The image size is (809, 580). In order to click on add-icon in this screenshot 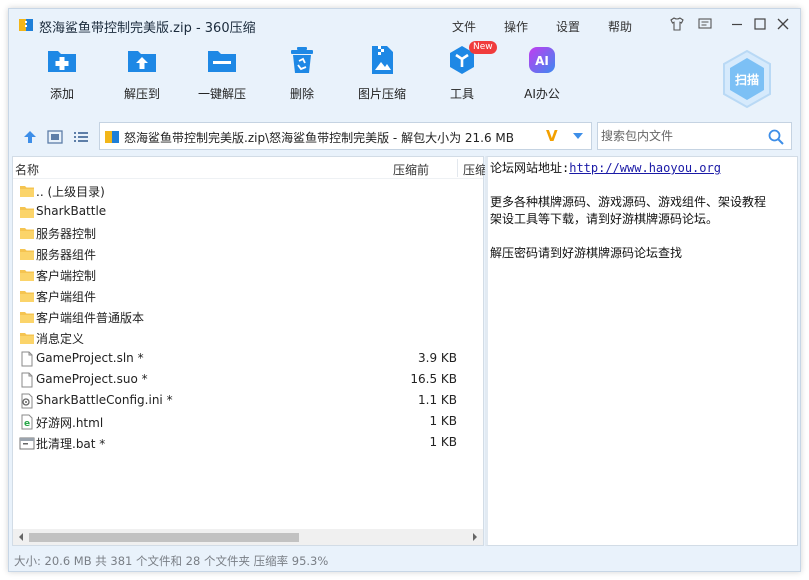, I will do `click(62, 61)`.